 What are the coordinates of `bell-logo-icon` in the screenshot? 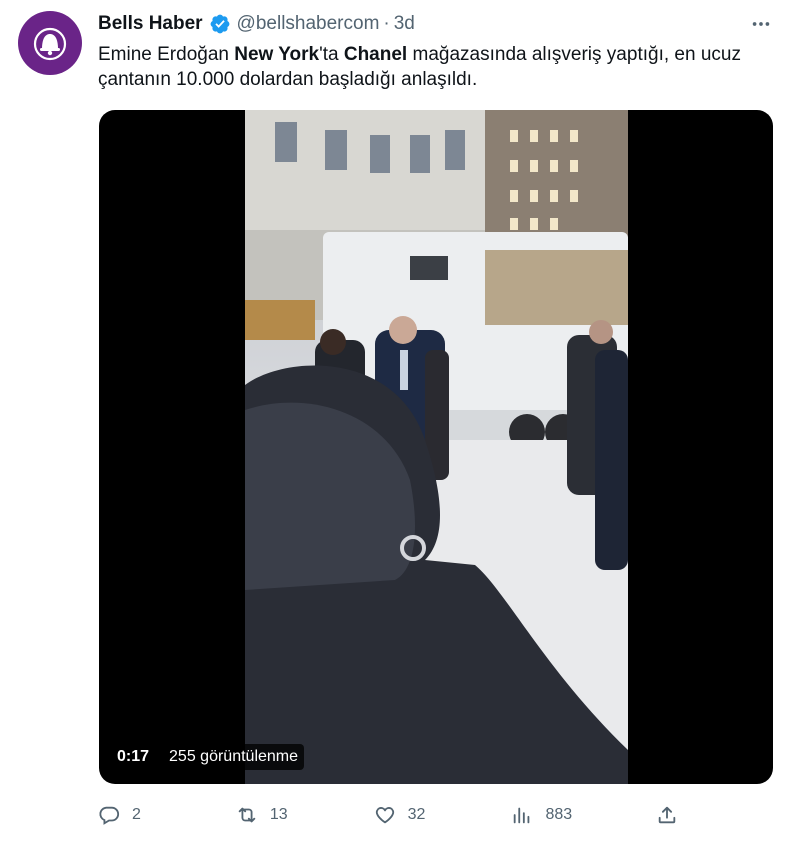 It's located at (50, 44).